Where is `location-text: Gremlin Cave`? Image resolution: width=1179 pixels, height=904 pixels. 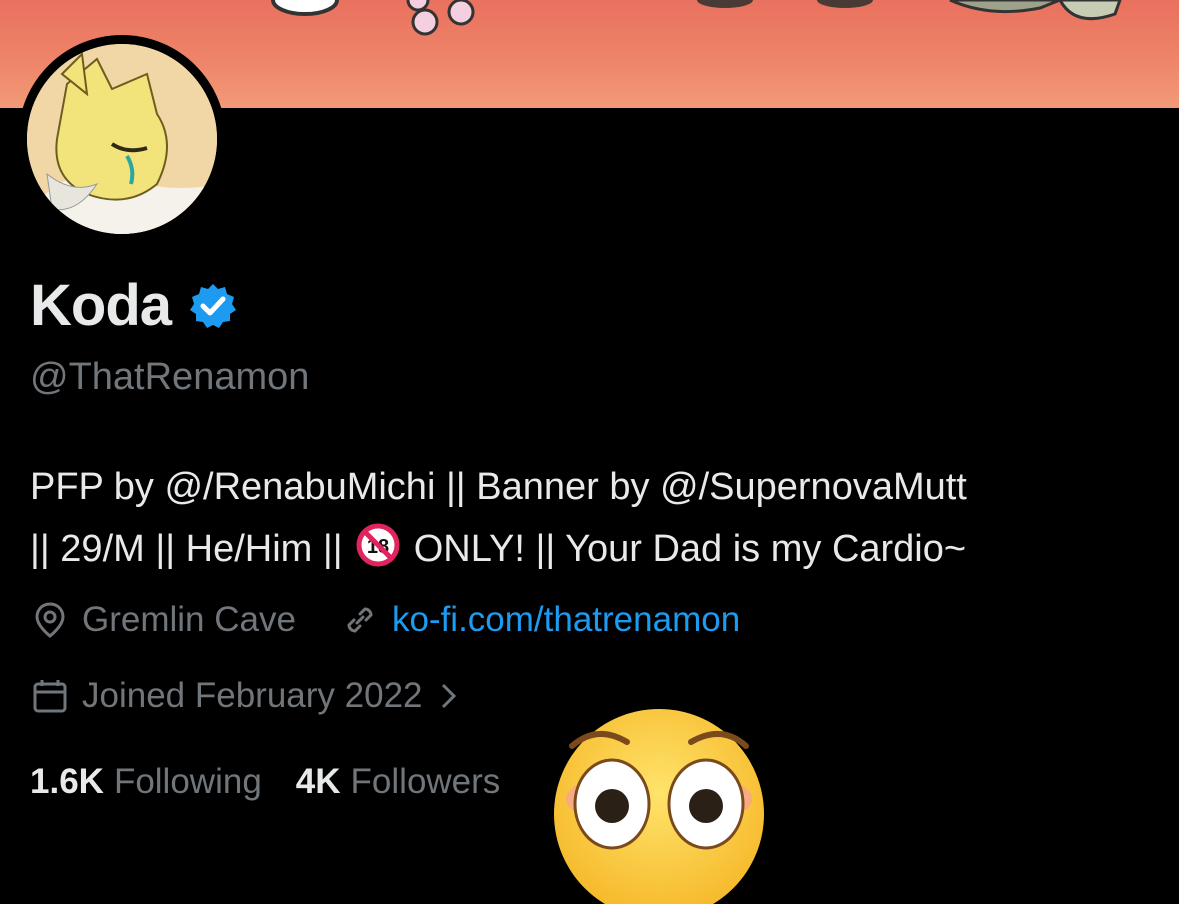 location-text: Gremlin Cave is located at coordinates (189, 619).